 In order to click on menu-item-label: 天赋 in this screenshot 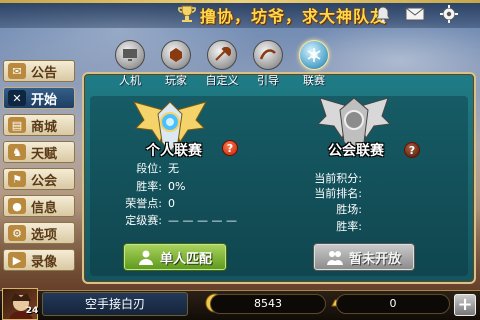, I will do `click(44, 154)`.